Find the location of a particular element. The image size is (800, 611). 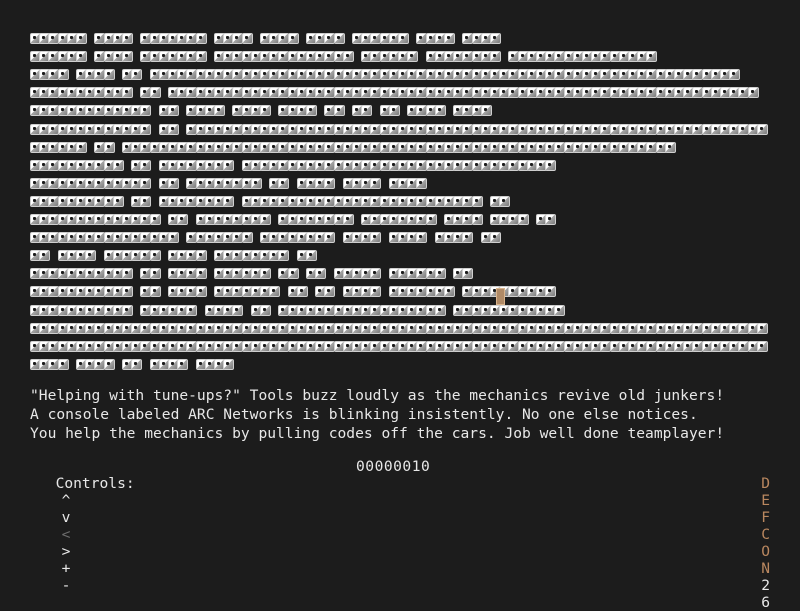

defcon-digit: 6 is located at coordinates (765, 602).